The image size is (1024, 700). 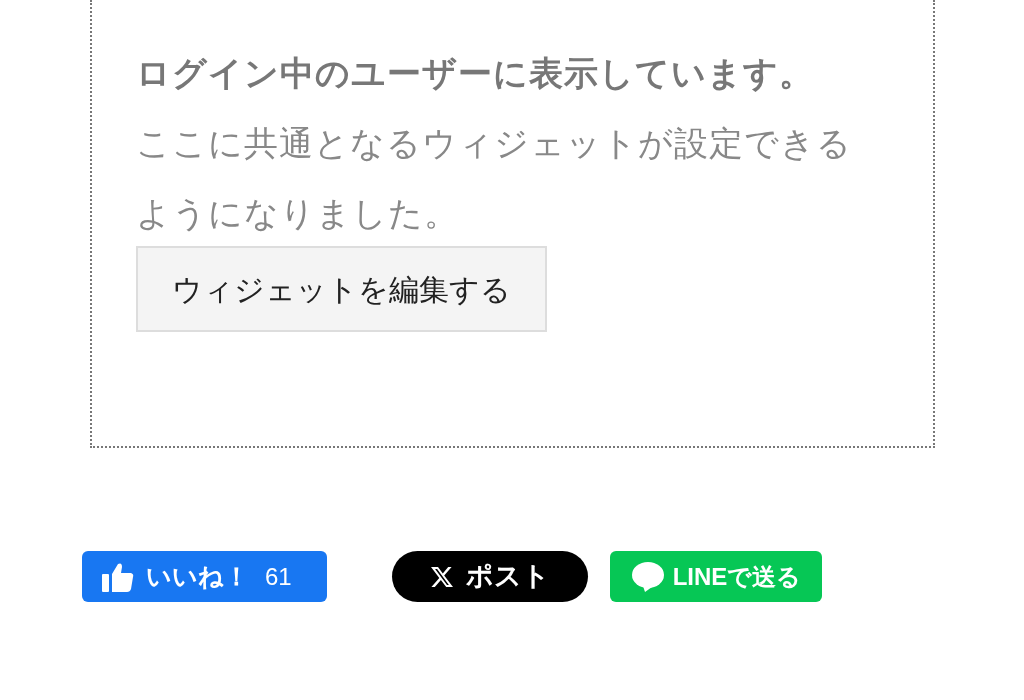 I want to click on widget-heading: ログイン中のユーザーに表示しています。, so click(x=475, y=73).